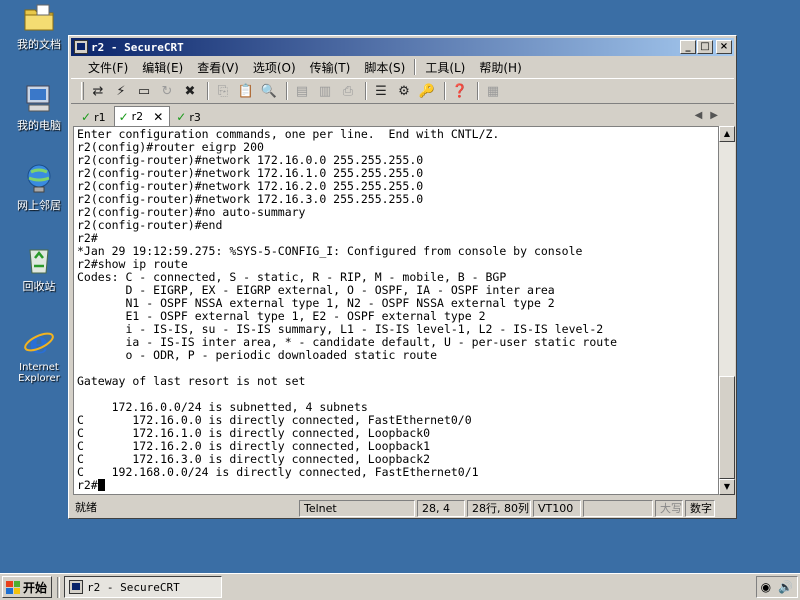 The height and width of the screenshot is (600, 800). I want to click on securecrt-icon, so click(76, 587).